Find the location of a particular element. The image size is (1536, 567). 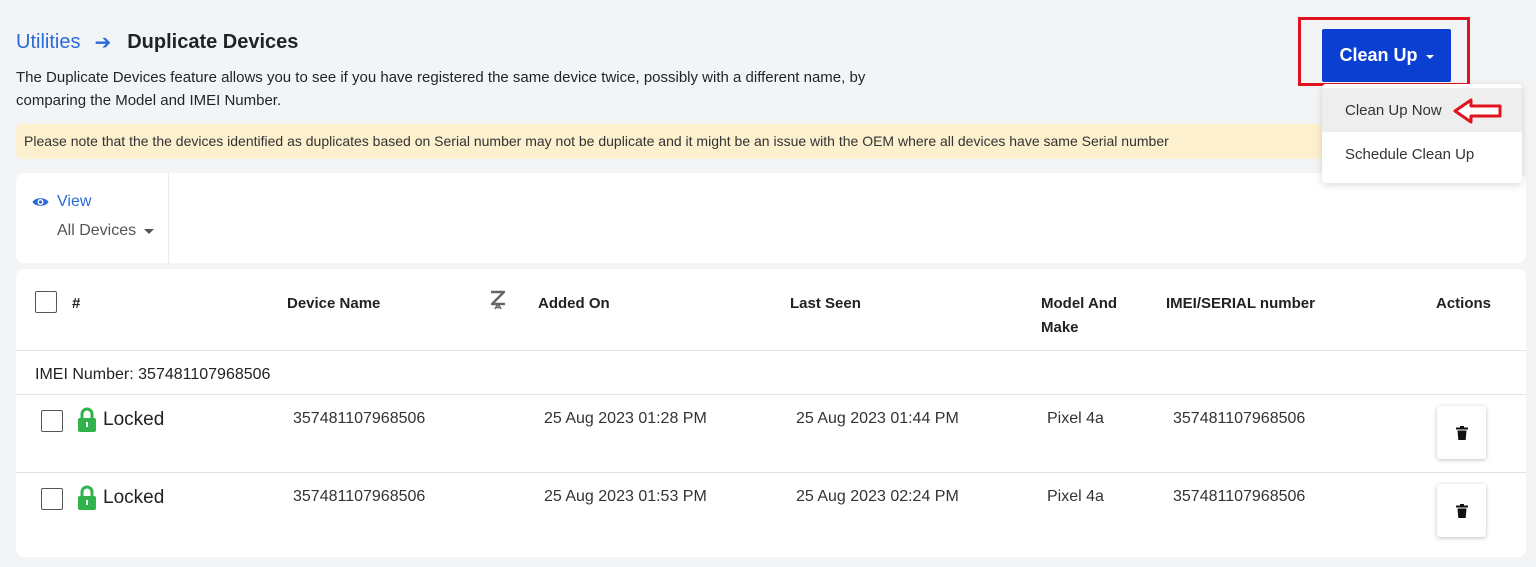

breadcrumb-utilities-link: Utilities is located at coordinates (48, 42).